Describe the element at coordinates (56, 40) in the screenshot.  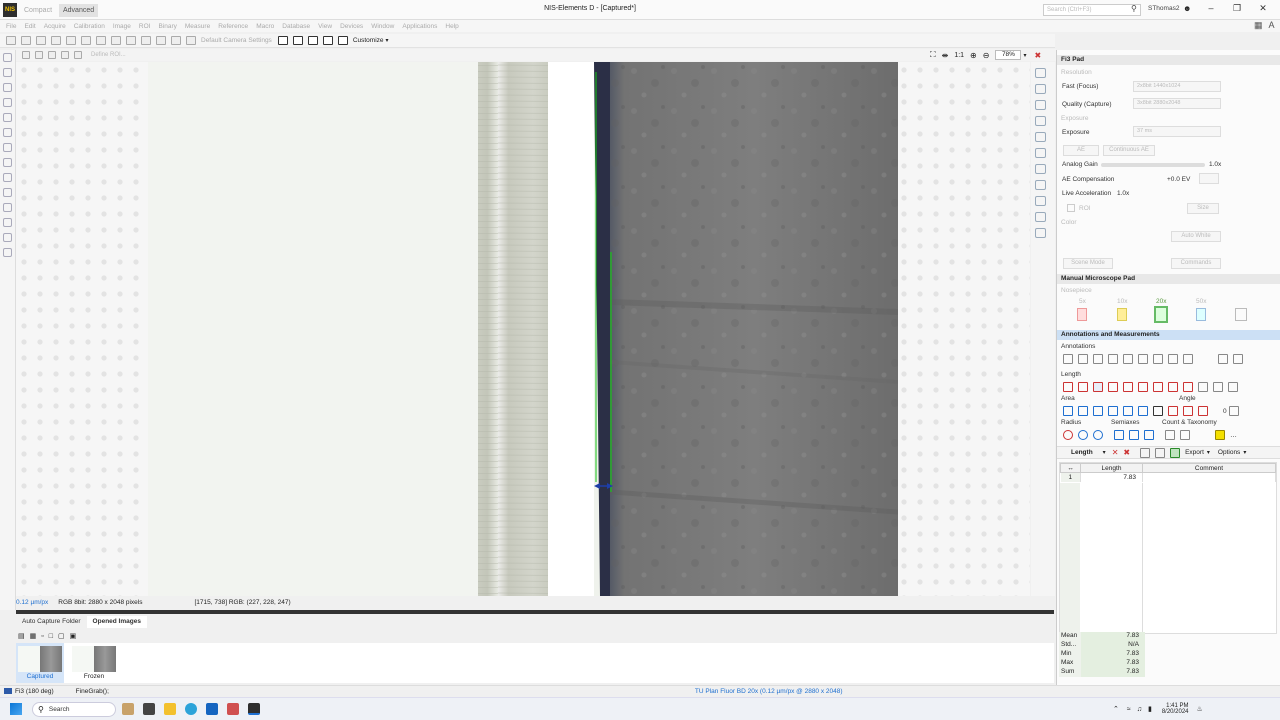
I see `redo-icon` at that location.